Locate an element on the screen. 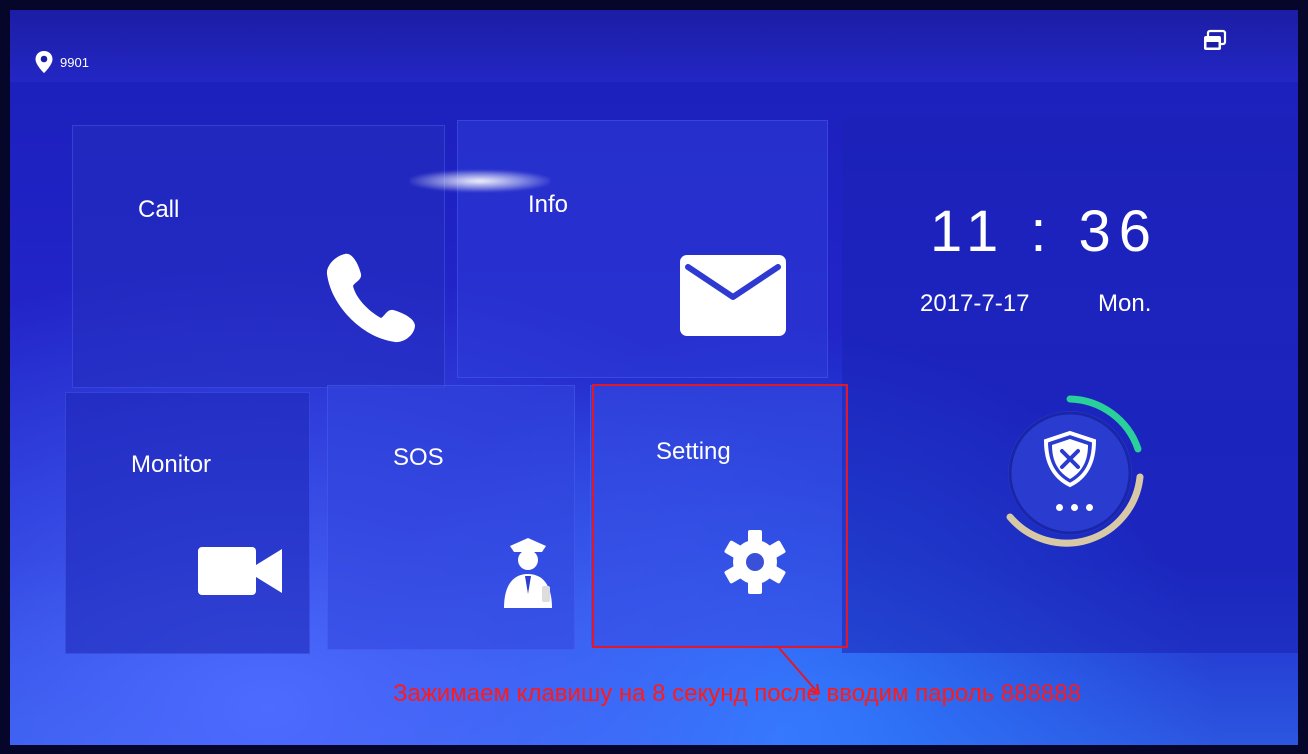 This screenshot has width=1308, height=754. info-tile: Info is located at coordinates (642, 249).